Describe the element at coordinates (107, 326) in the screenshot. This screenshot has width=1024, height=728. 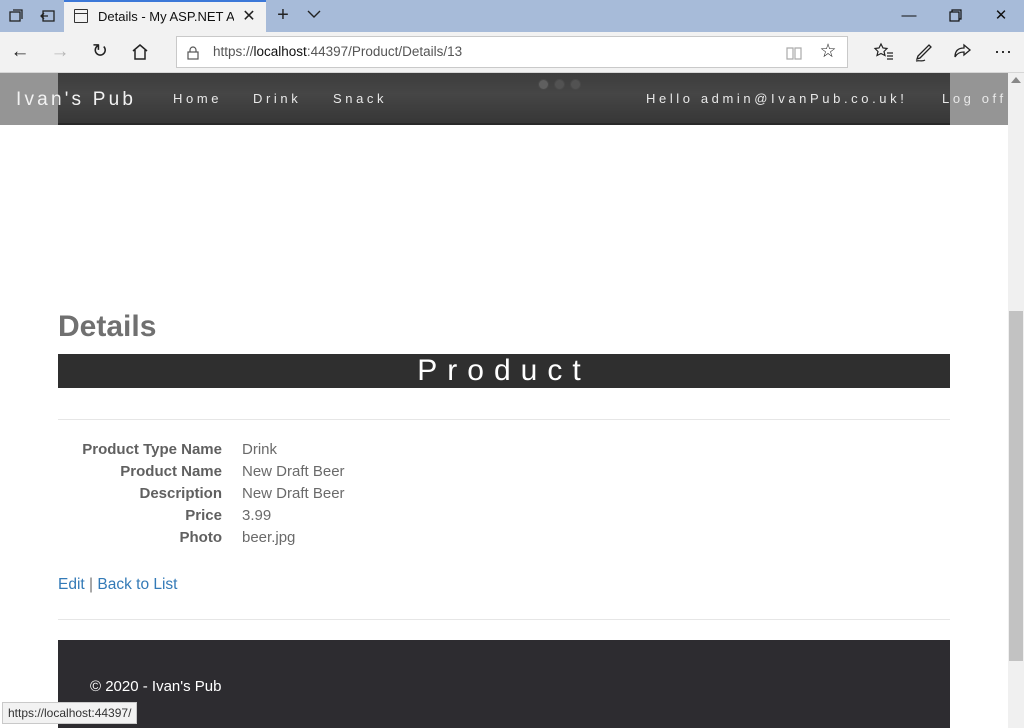
I see `page-title: Details` at that location.